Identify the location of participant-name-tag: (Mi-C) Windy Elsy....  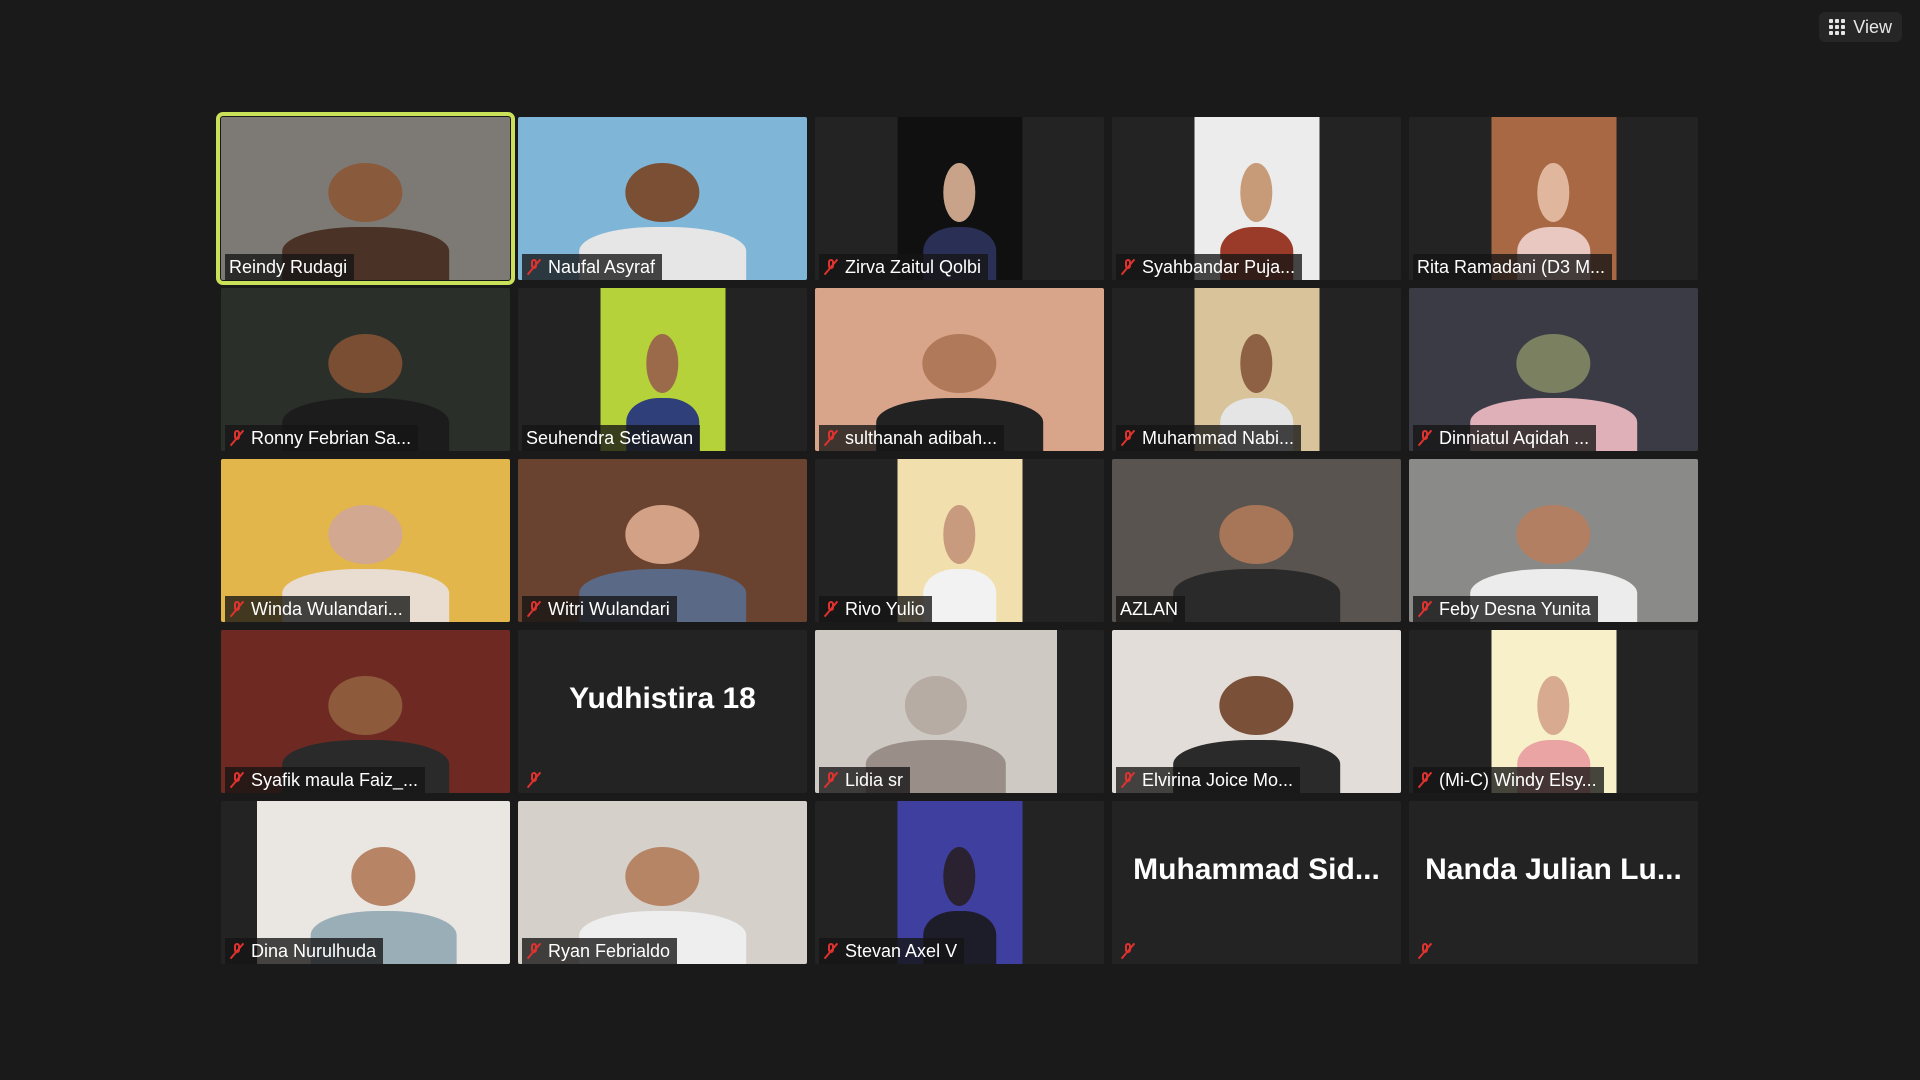
(1508, 780).